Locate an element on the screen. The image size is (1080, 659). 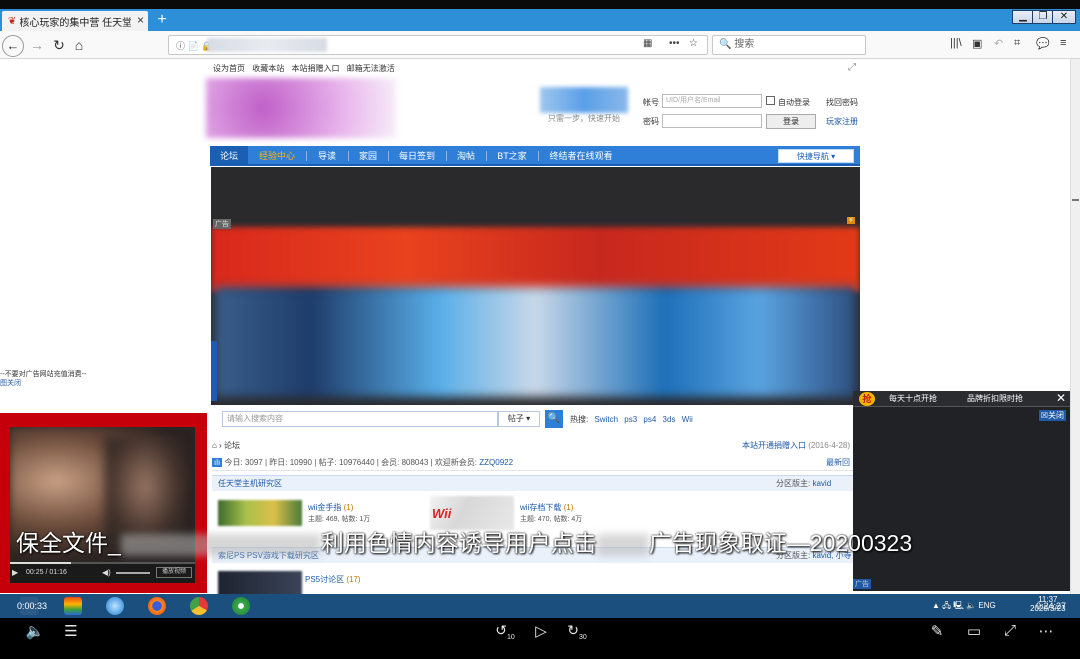
nav-item-bt: BT之家 is located at coordinates (512, 156).